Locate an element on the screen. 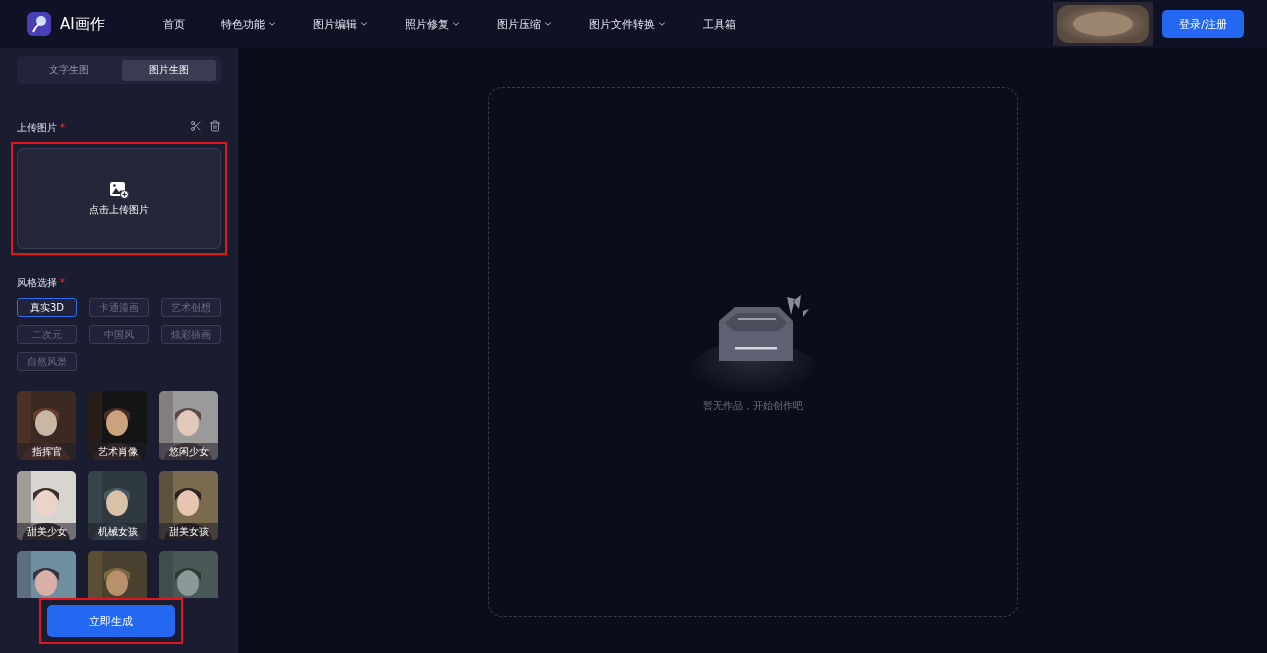 The width and height of the screenshot is (1267, 653). mode-tab: 图片生图 is located at coordinates (169, 70).